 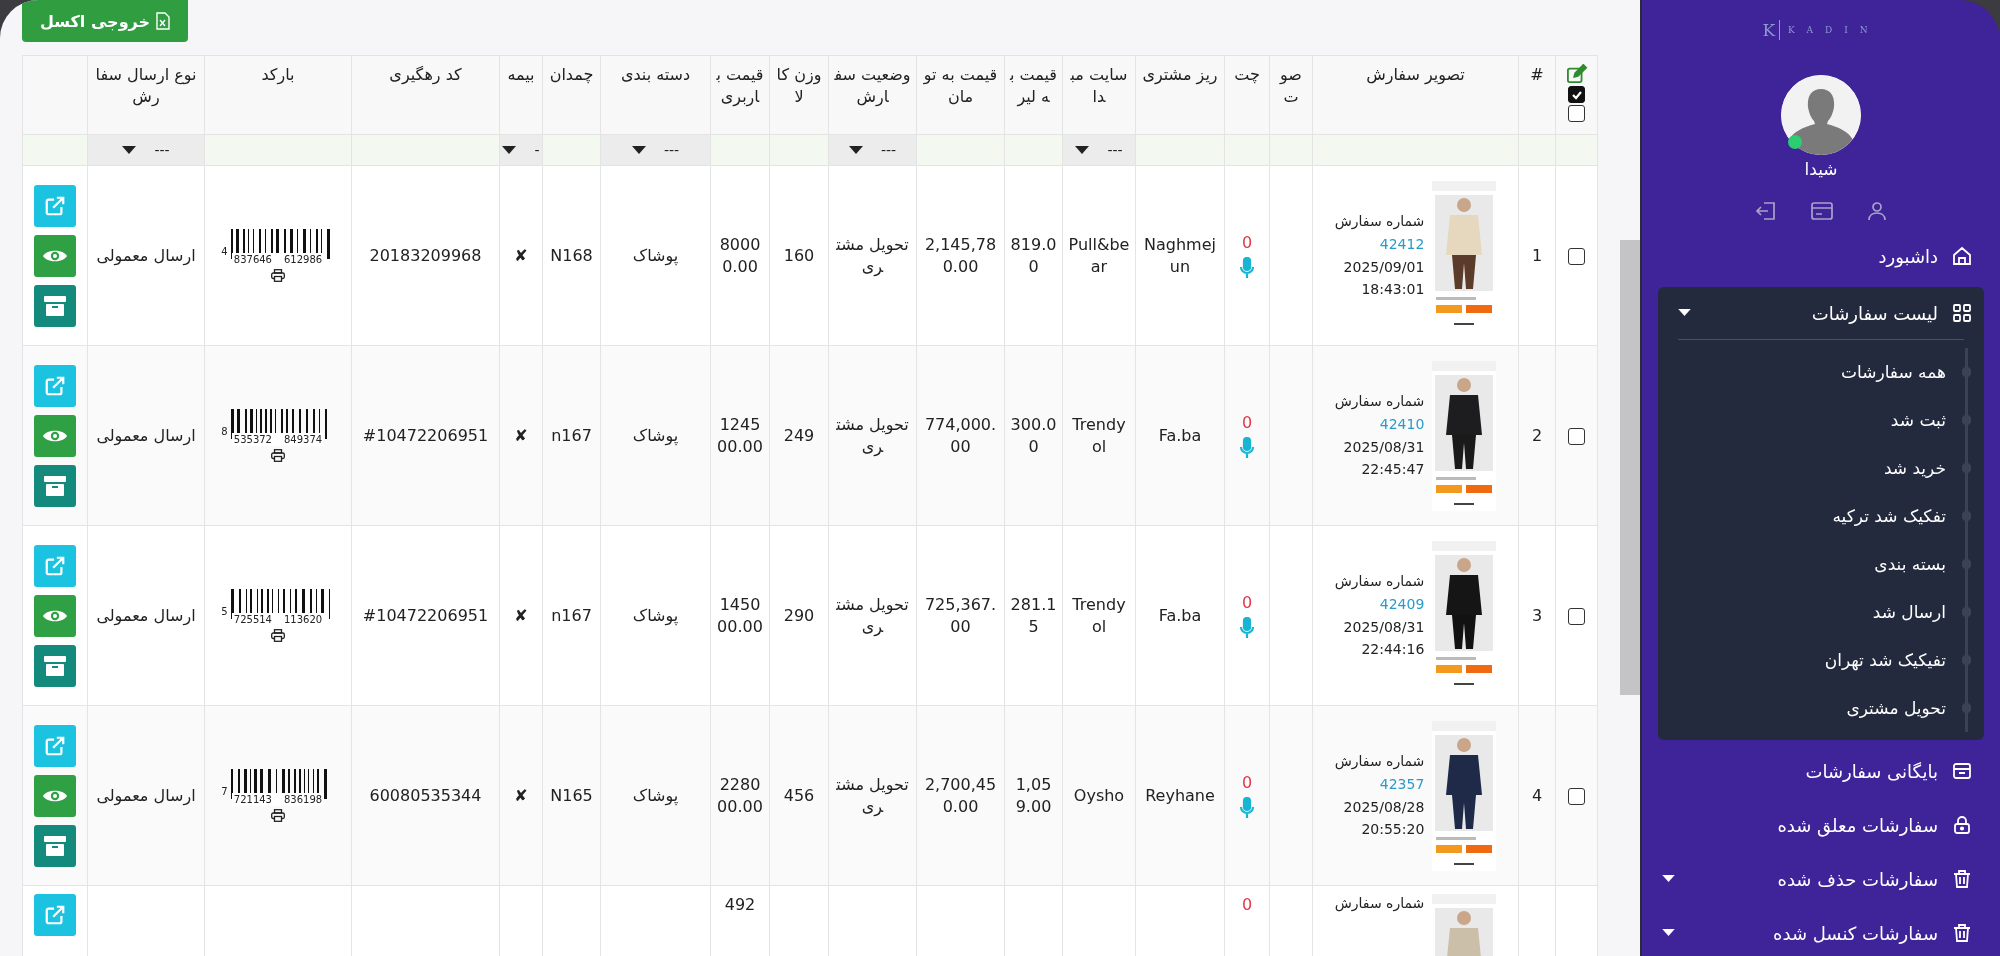 What do you see at coordinates (1821, 879) in the screenshot?
I see `menu-item: سفارشات حذف شده` at bounding box center [1821, 879].